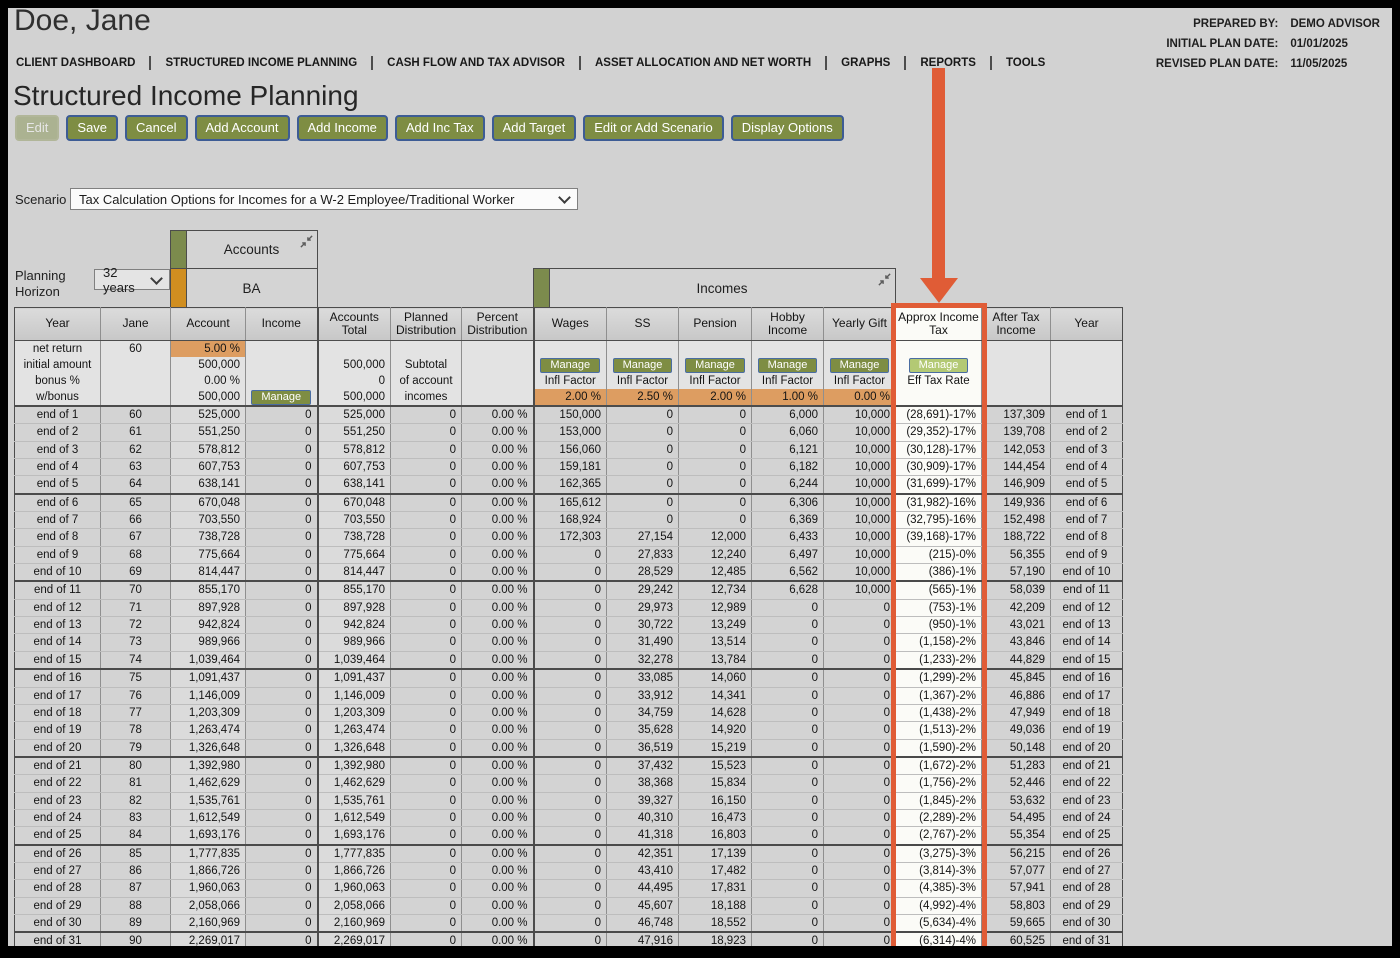  I want to click on nav-item-asset-allocation-and-net-worth: ASSET ALLOCATION AND NET WORTH, so click(703, 63).